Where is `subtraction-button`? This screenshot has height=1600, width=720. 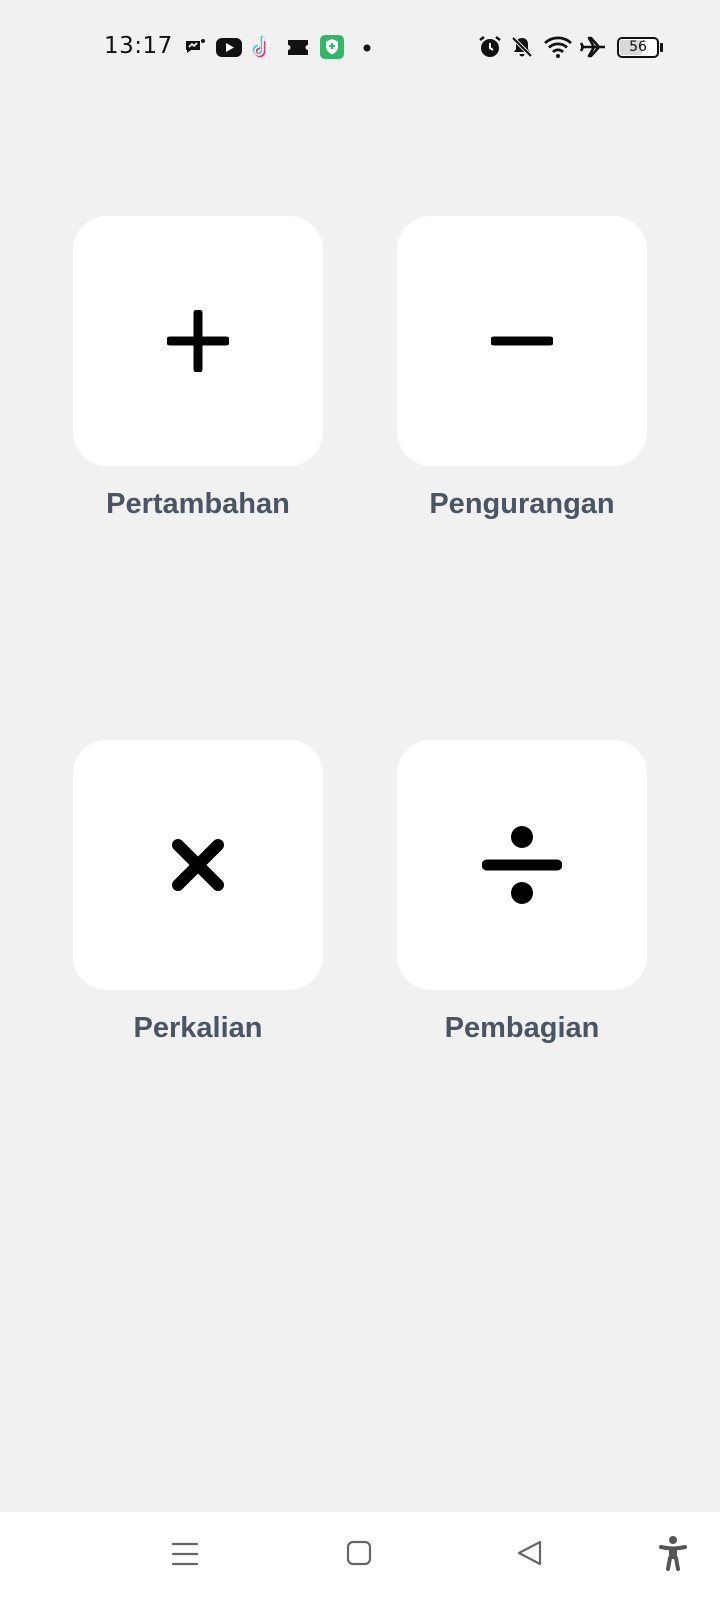 subtraction-button is located at coordinates (522, 341).